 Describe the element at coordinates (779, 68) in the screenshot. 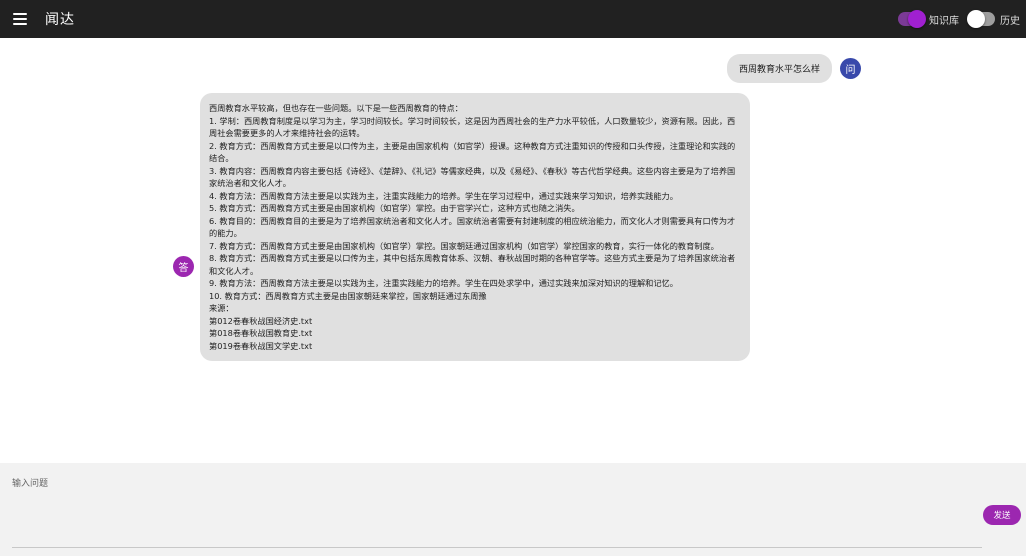

I see `question-bubble: 西周教育水平怎么样` at that location.